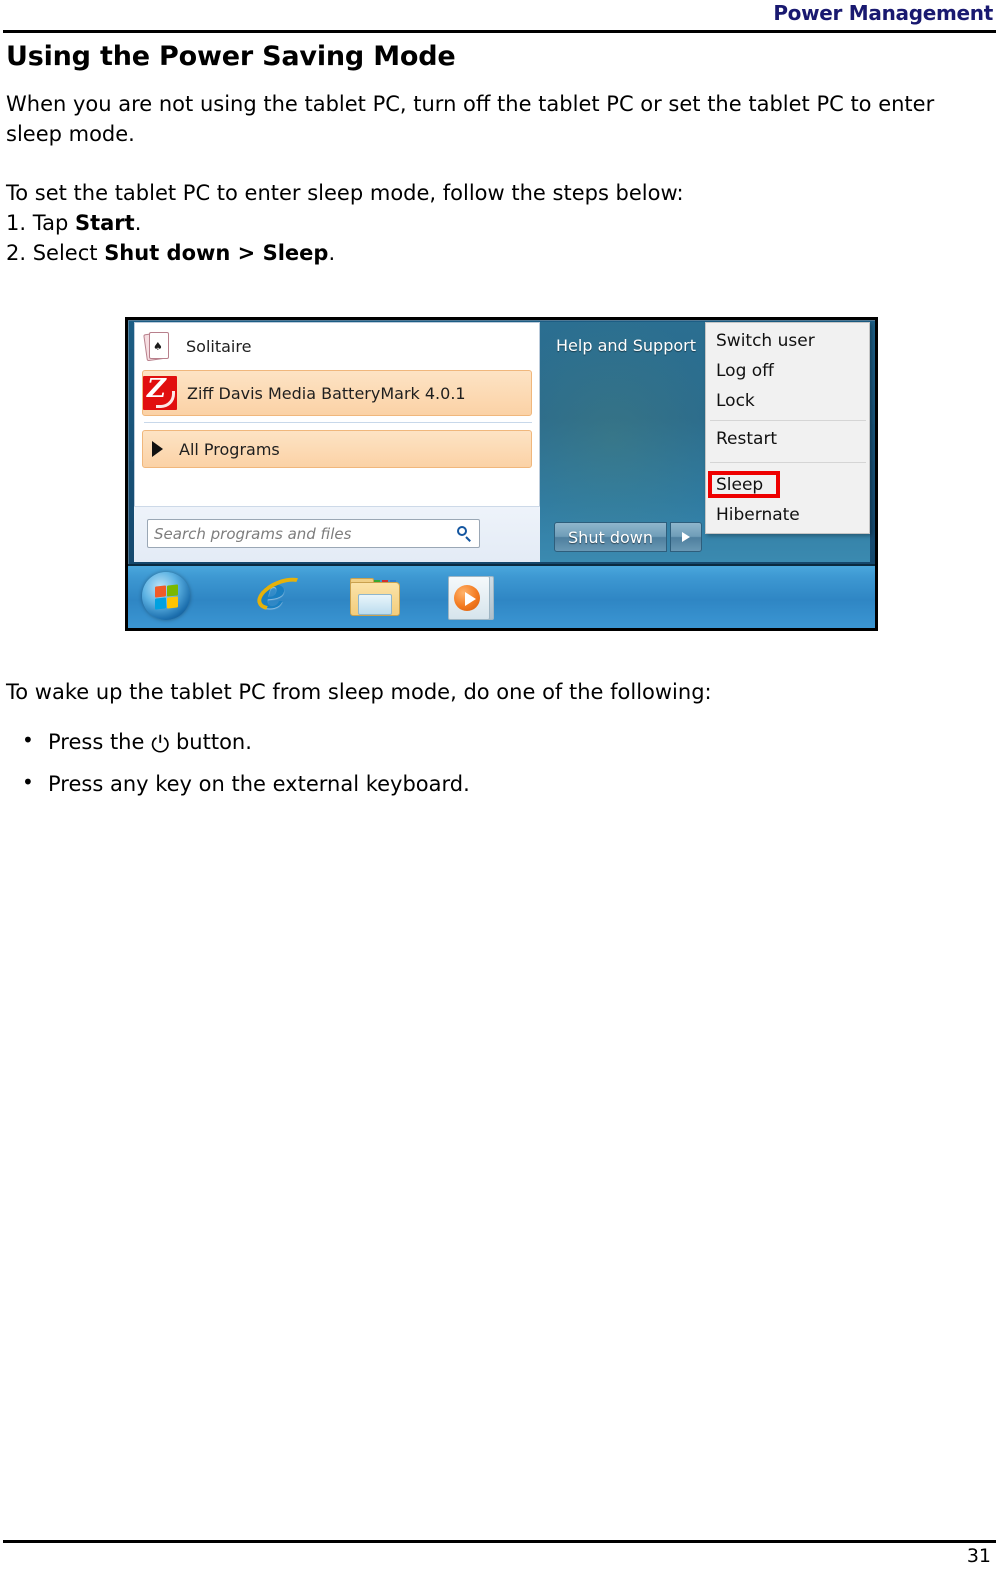  What do you see at coordinates (765, 341) in the screenshot?
I see `context-menu-item-switch-user: Switch user` at bounding box center [765, 341].